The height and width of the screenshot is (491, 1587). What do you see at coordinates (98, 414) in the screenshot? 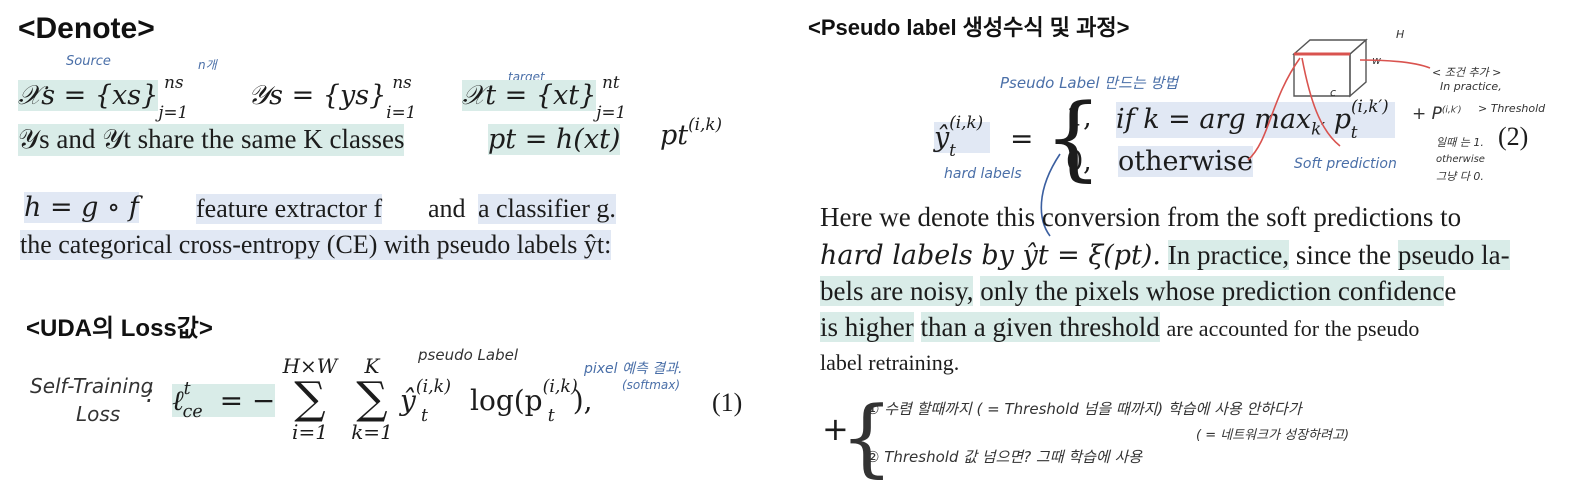
I see `loss-annotation: Loss` at bounding box center [98, 414].